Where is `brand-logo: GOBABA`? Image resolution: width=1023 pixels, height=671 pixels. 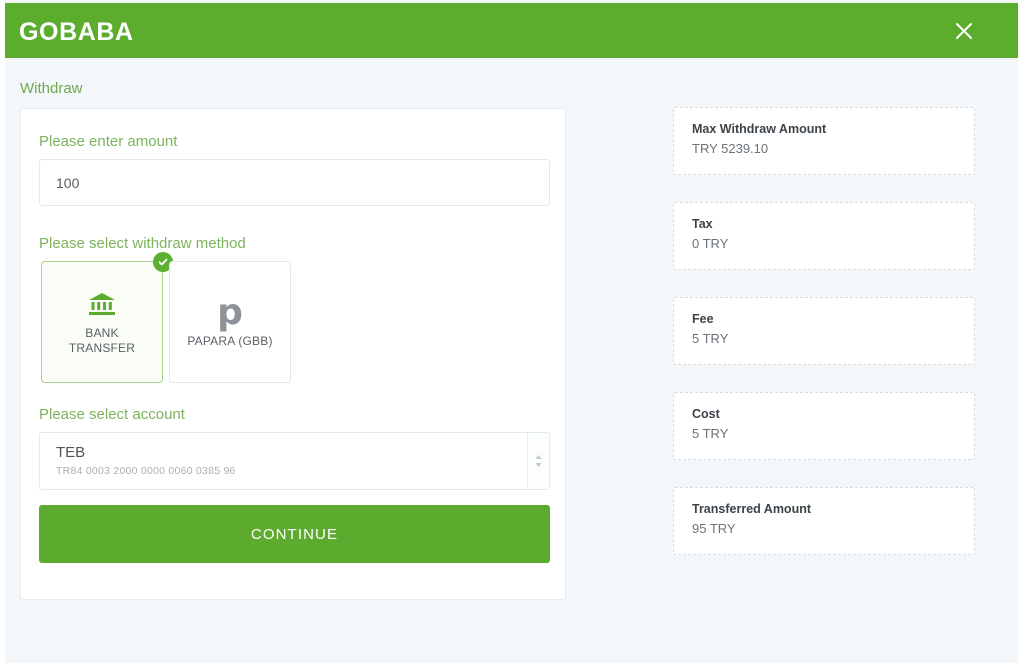
brand-logo: GOBABA is located at coordinates (76, 32).